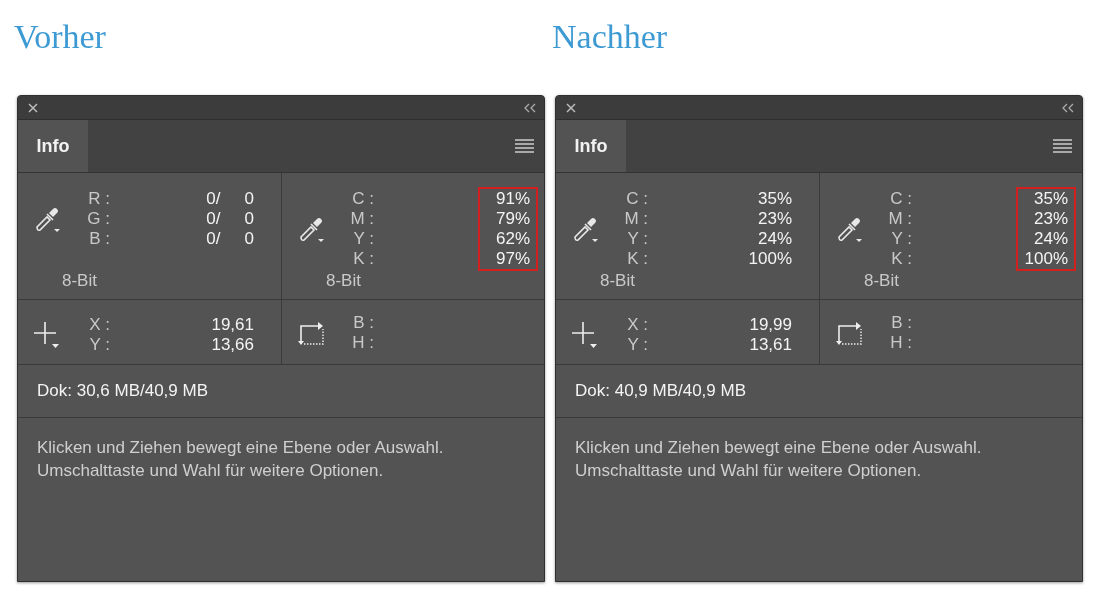  What do you see at coordinates (770, 345) in the screenshot?
I see `channel-value: 13,61` at bounding box center [770, 345].